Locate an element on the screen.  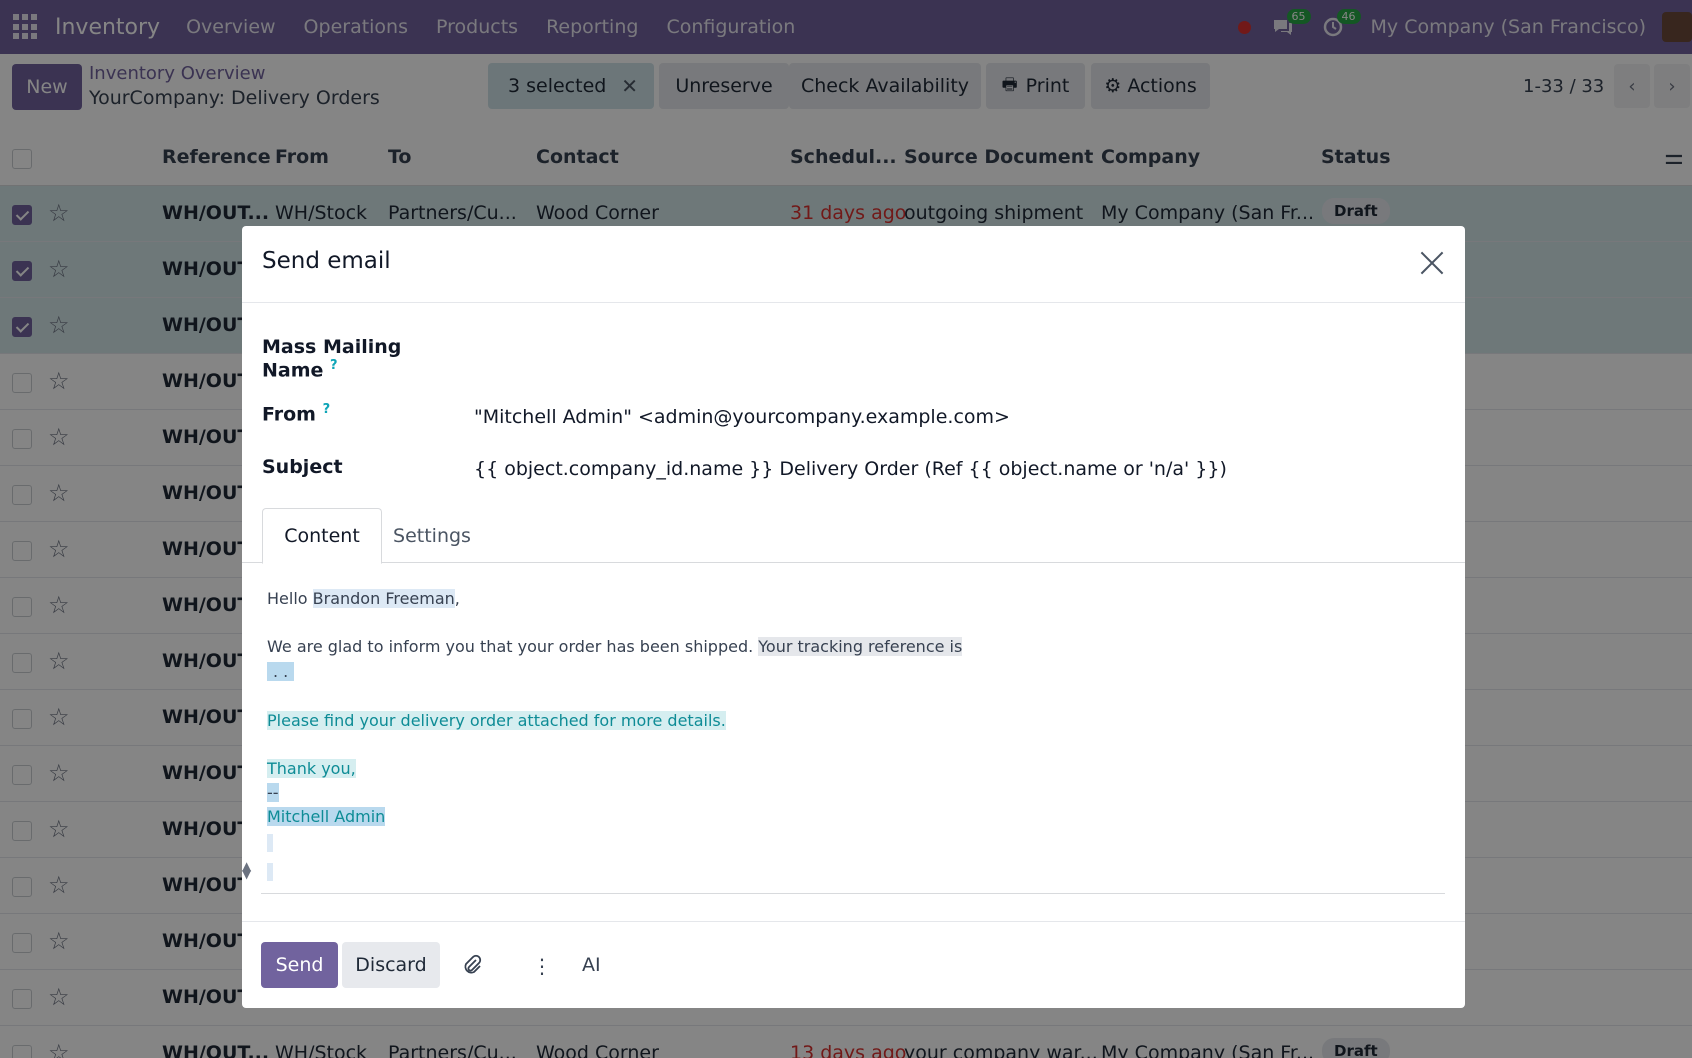
signature-text: Mitchell Admin is located at coordinates (326, 816).